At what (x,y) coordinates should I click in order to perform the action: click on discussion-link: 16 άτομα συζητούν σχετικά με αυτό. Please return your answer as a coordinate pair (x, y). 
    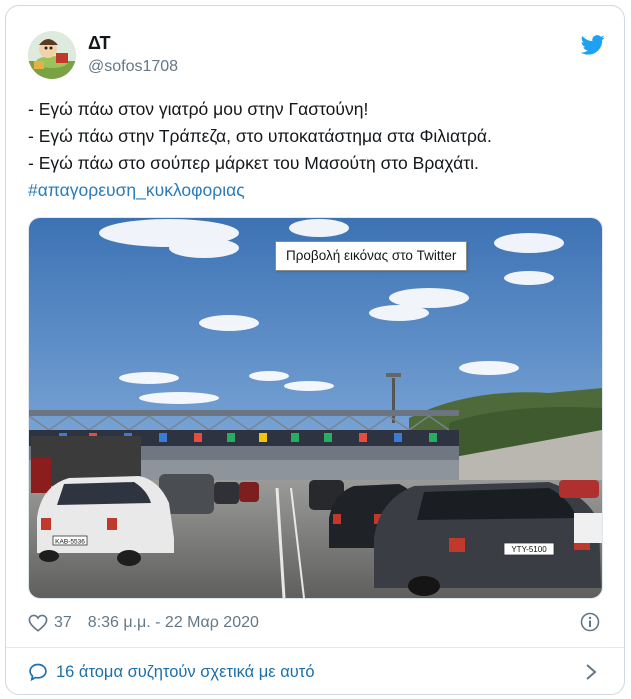
    Looking at the image, I should click on (171, 672).